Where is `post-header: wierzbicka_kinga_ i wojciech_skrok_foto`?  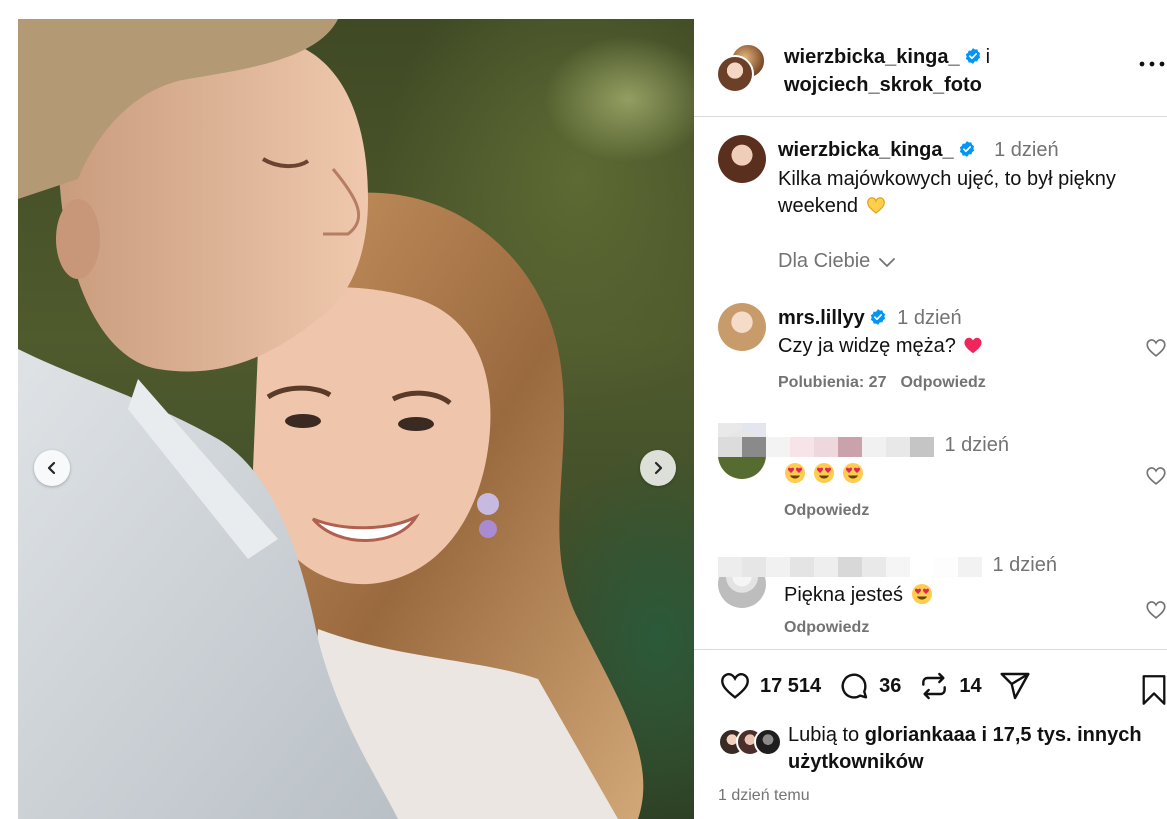
post-header: wierzbicka_kinga_ i wojciech_skrok_foto is located at coordinates (930, 68).